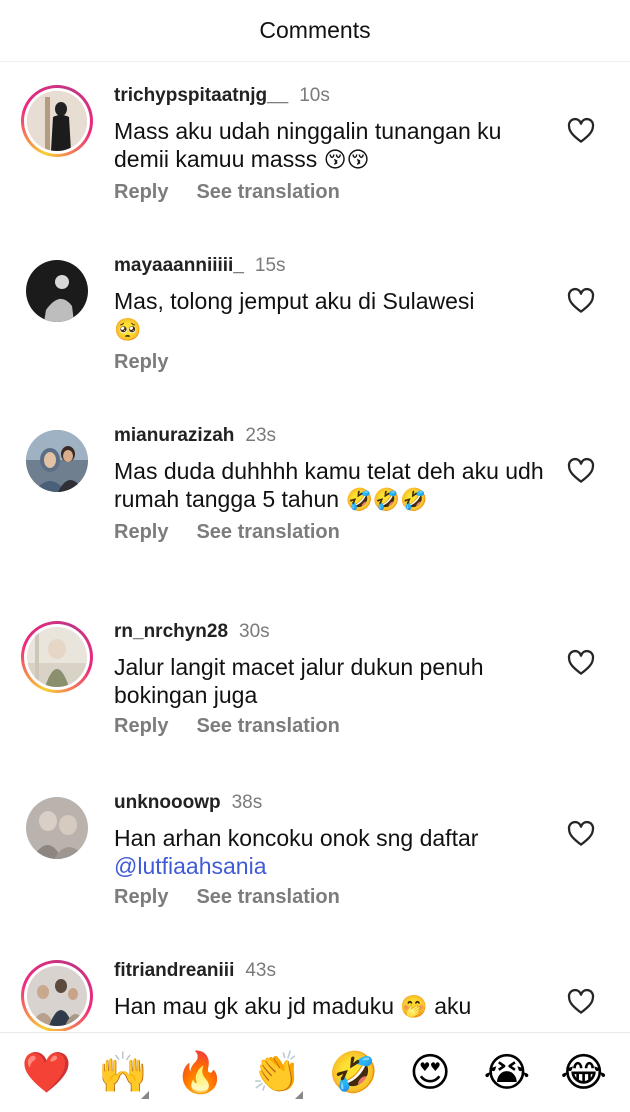 This screenshot has width=630, height=1112. Describe the element at coordinates (46, 1073) in the screenshot. I see `emoji-heart-button: ❤️` at that location.